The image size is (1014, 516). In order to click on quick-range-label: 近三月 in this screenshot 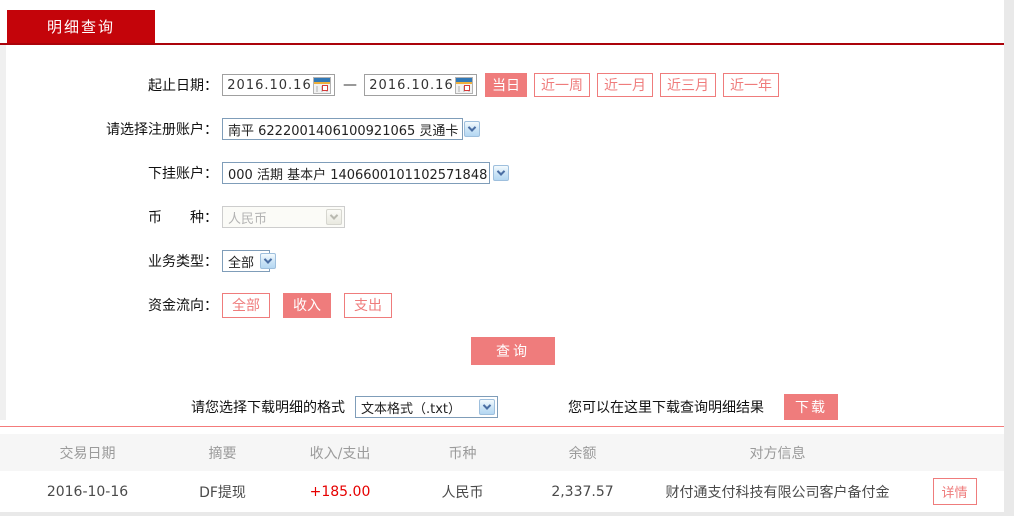, I will do `click(688, 86)`.